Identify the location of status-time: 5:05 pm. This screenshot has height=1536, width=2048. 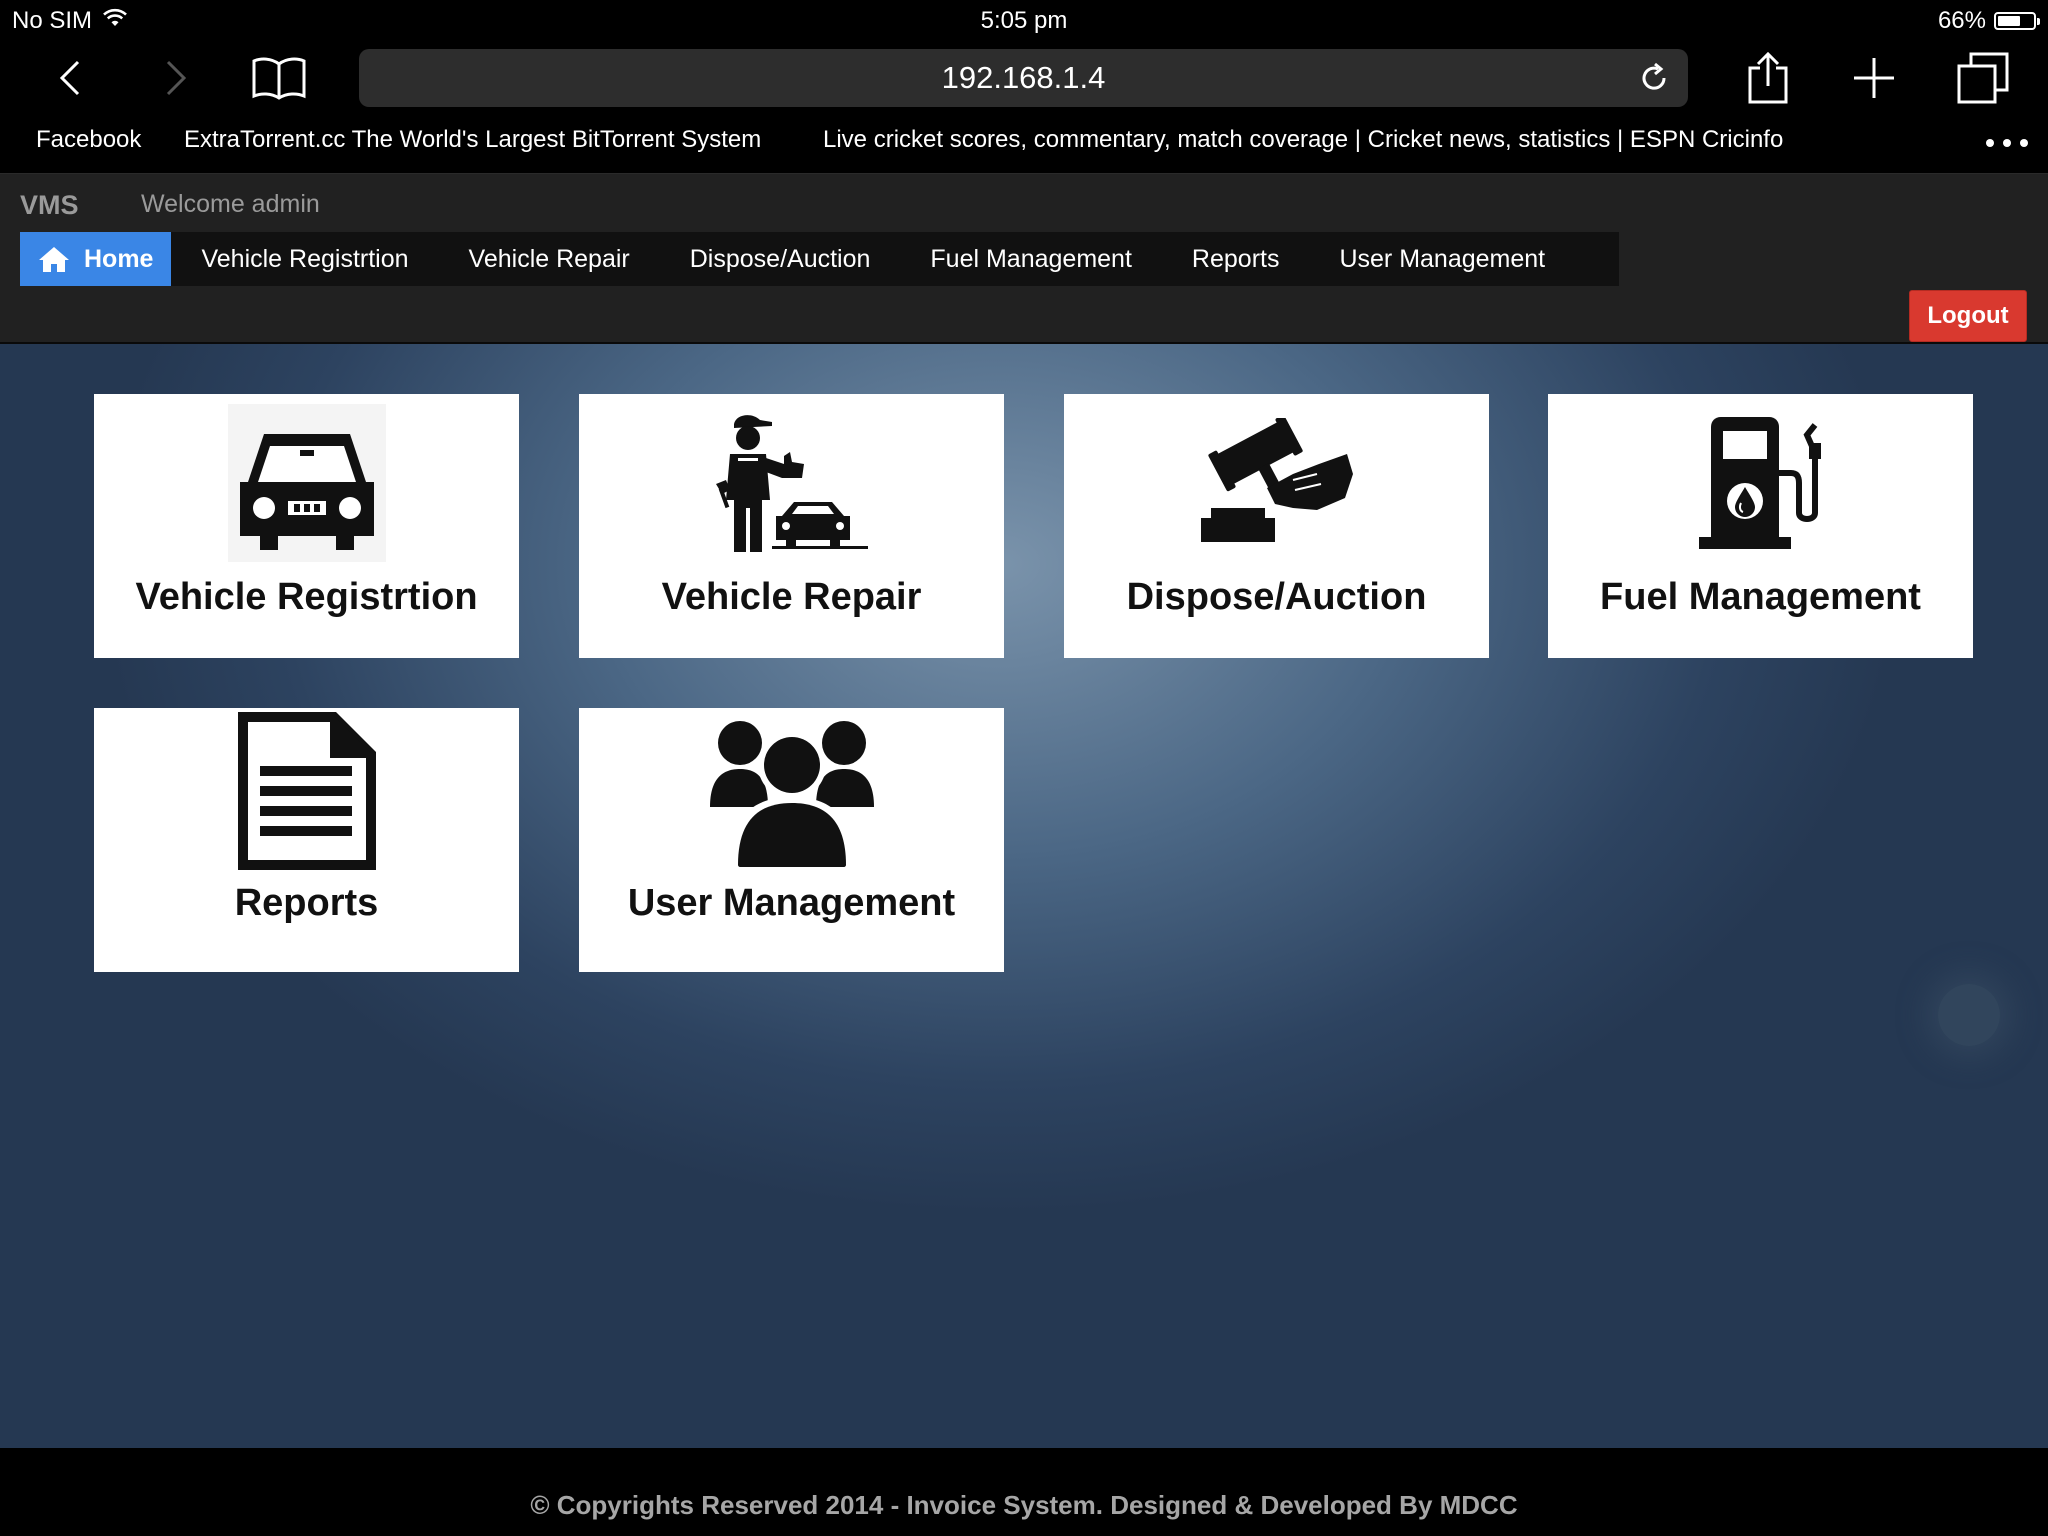
(1024, 20).